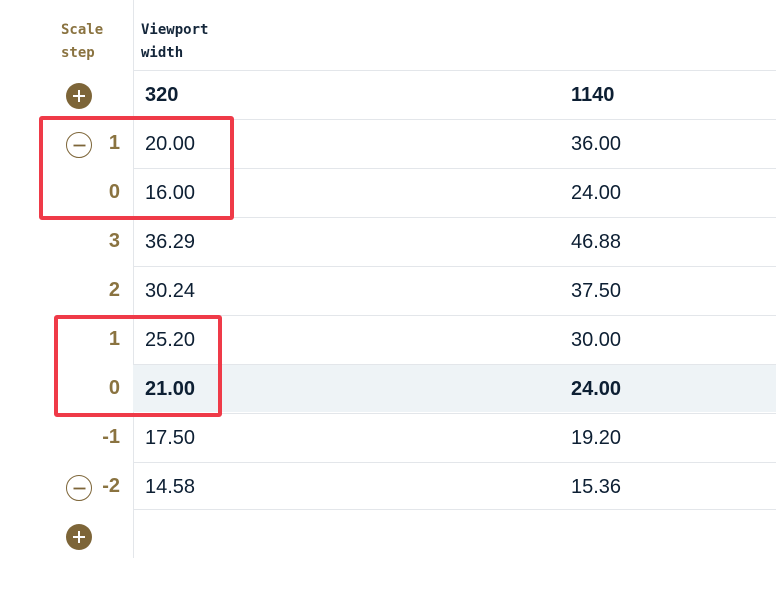  I want to click on base-step-row: 21.00 24.00, so click(454, 388).